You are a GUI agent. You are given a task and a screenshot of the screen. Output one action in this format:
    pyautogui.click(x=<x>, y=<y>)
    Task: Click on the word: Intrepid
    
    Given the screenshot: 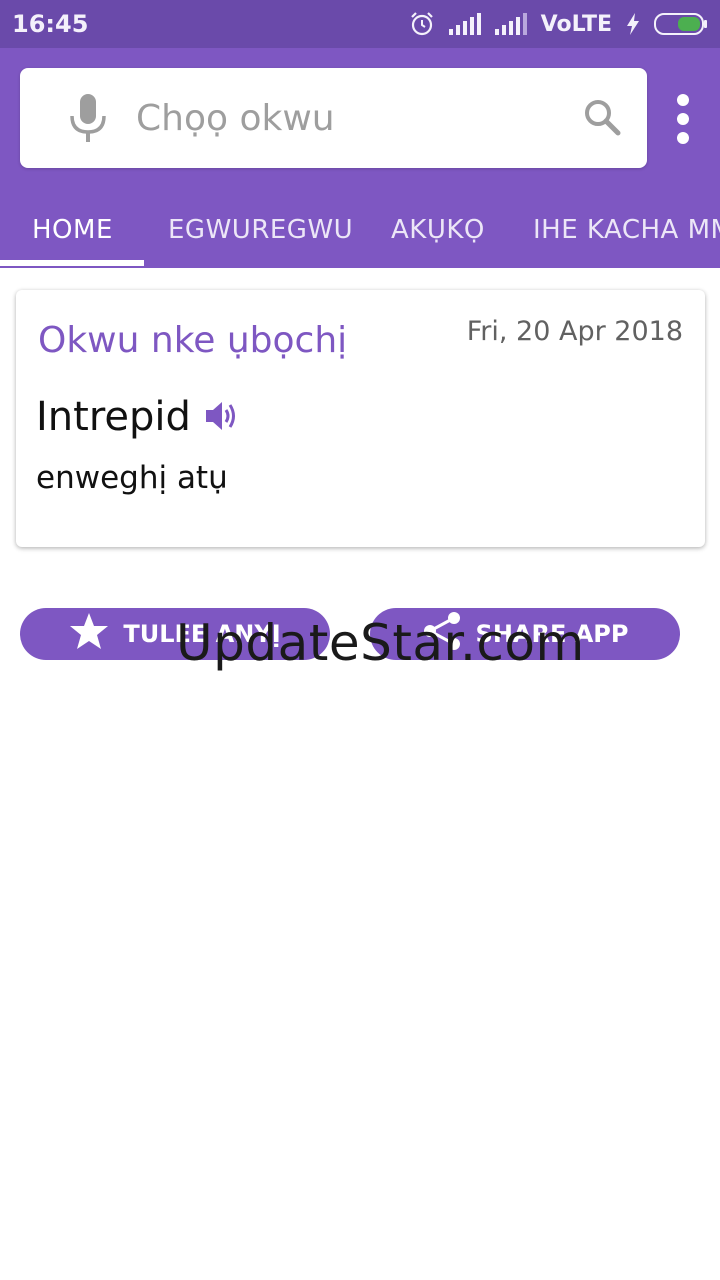 What is the action you would take?
    pyautogui.click(x=113, y=417)
    